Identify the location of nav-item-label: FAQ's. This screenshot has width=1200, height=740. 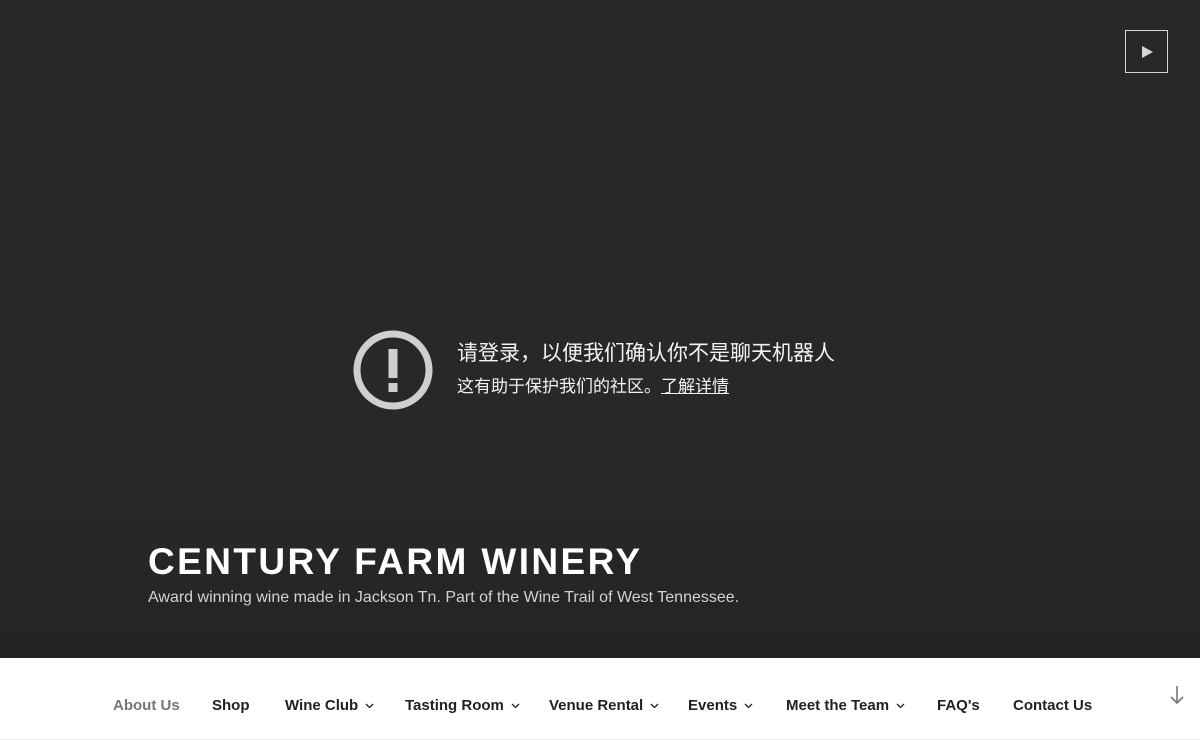
(958, 705).